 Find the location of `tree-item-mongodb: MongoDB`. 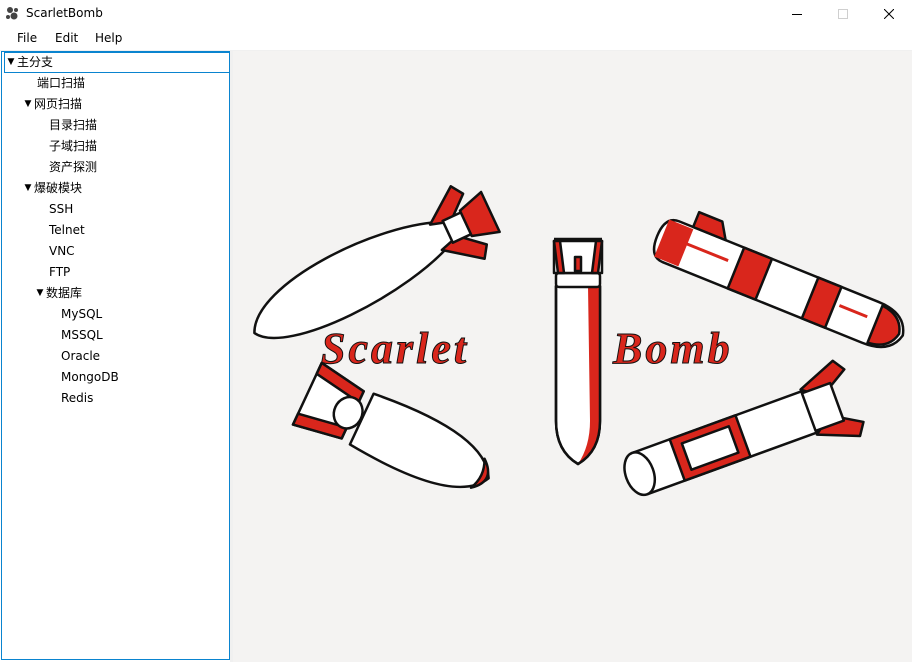

tree-item-mongodb: MongoDB is located at coordinates (90, 377).